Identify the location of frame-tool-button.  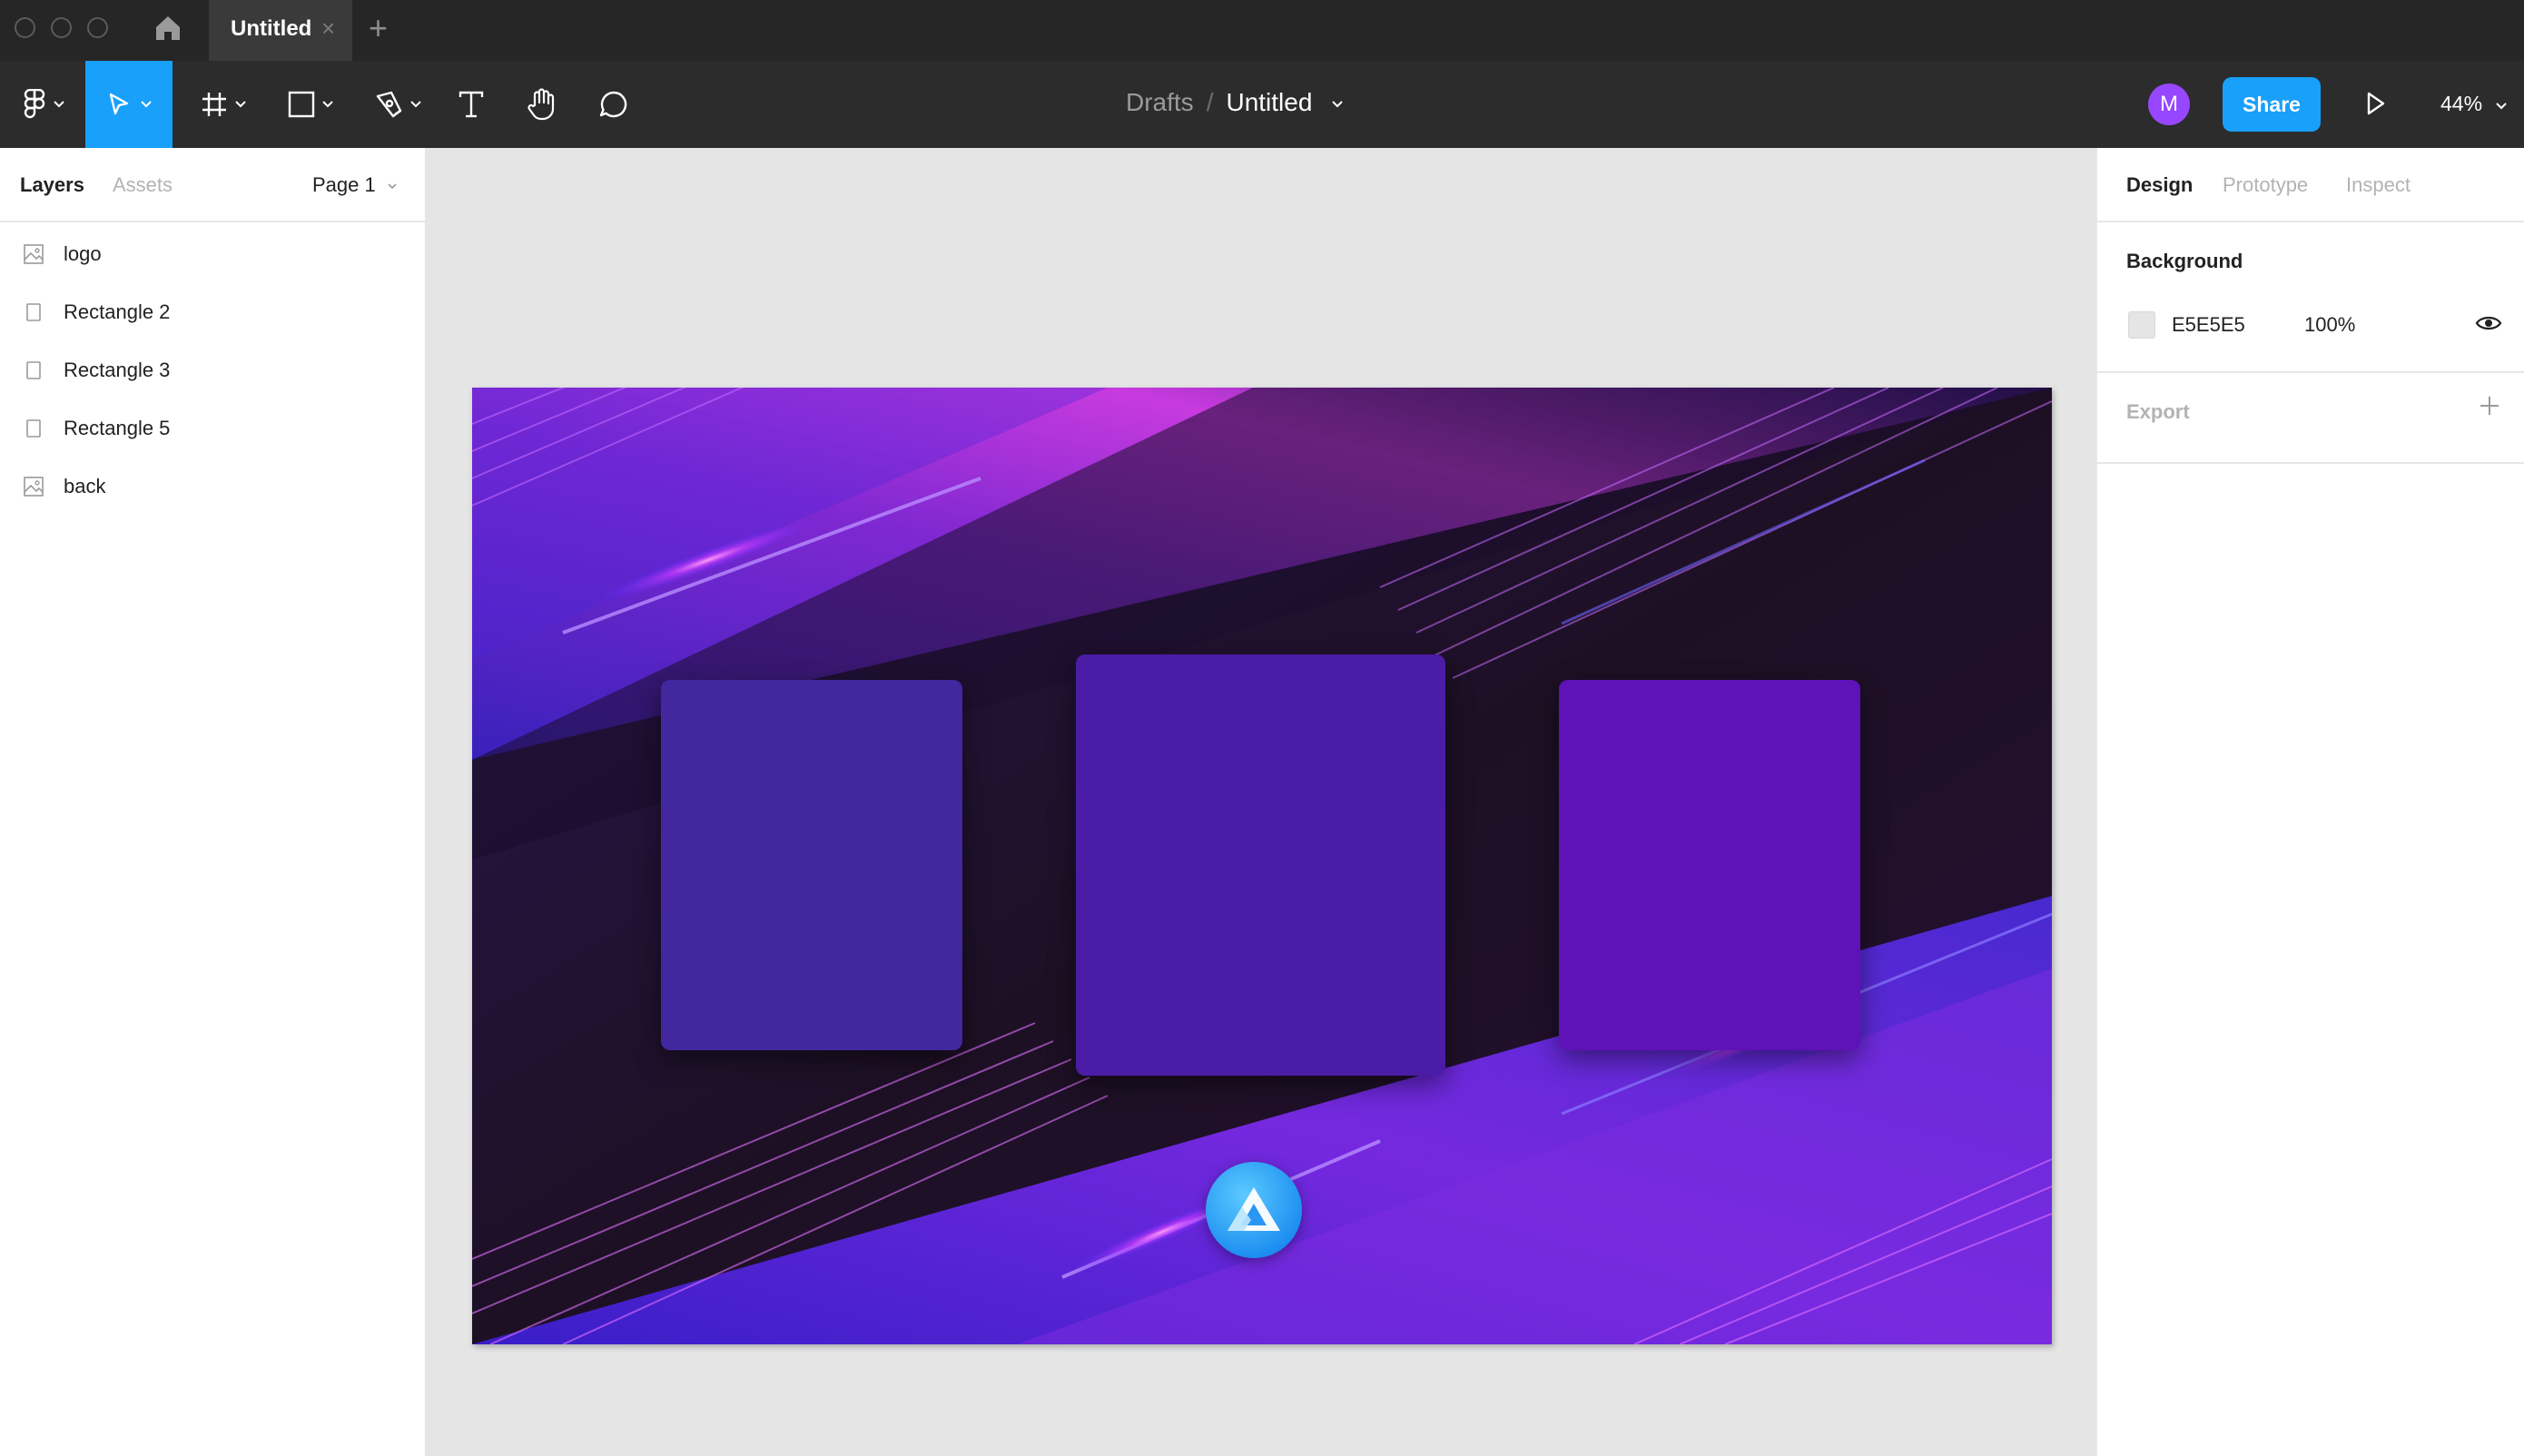
(224, 105).